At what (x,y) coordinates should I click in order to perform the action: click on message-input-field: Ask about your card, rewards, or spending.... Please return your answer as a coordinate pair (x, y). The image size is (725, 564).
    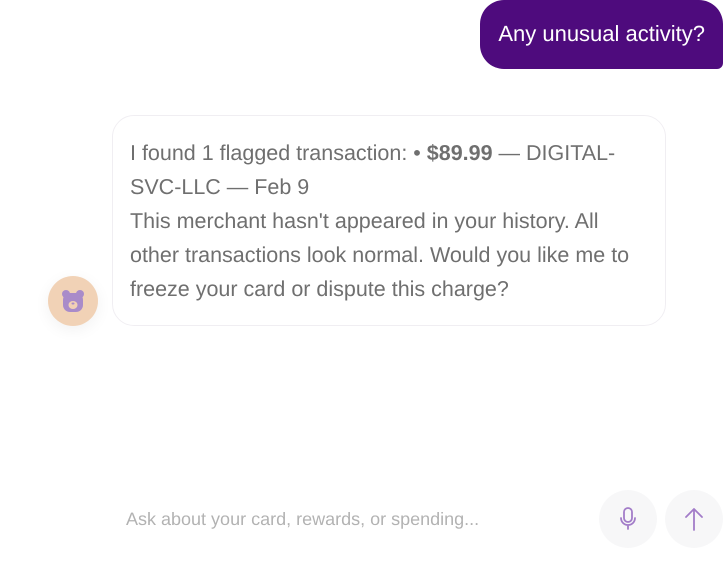
    Looking at the image, I should click on (358, 519).